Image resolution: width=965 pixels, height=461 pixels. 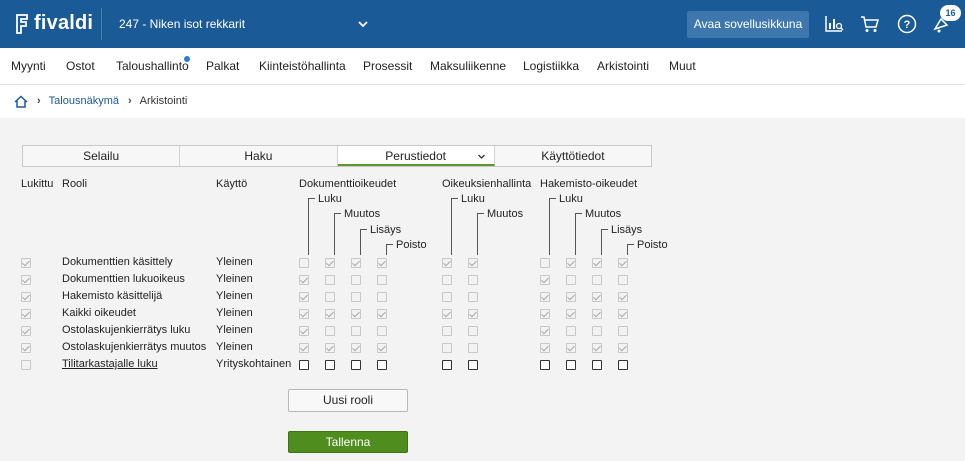 What do you see at coordinates (573, 156) in the screenshot?
I see `tab-kayttotiedot: Käyttötiedot` at bounding box center [573, 156].